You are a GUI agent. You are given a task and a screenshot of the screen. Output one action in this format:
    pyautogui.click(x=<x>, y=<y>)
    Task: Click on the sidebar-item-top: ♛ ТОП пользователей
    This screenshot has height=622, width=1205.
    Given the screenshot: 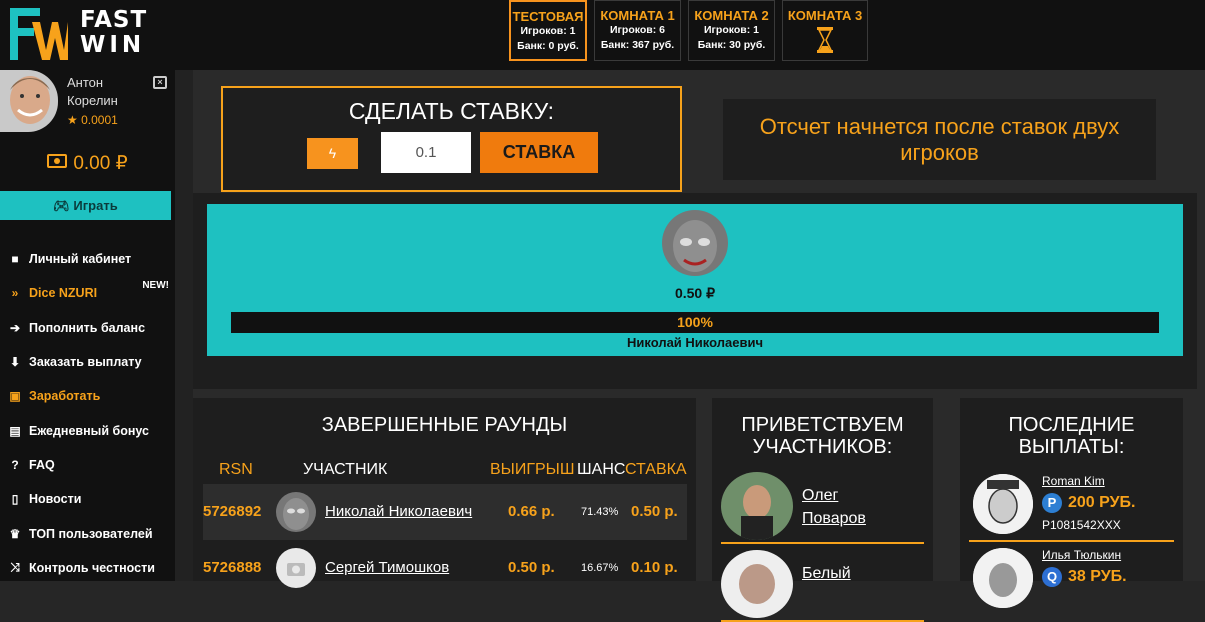 What is the action you would take?
    pyautogui.click(x=87, y=533)
    